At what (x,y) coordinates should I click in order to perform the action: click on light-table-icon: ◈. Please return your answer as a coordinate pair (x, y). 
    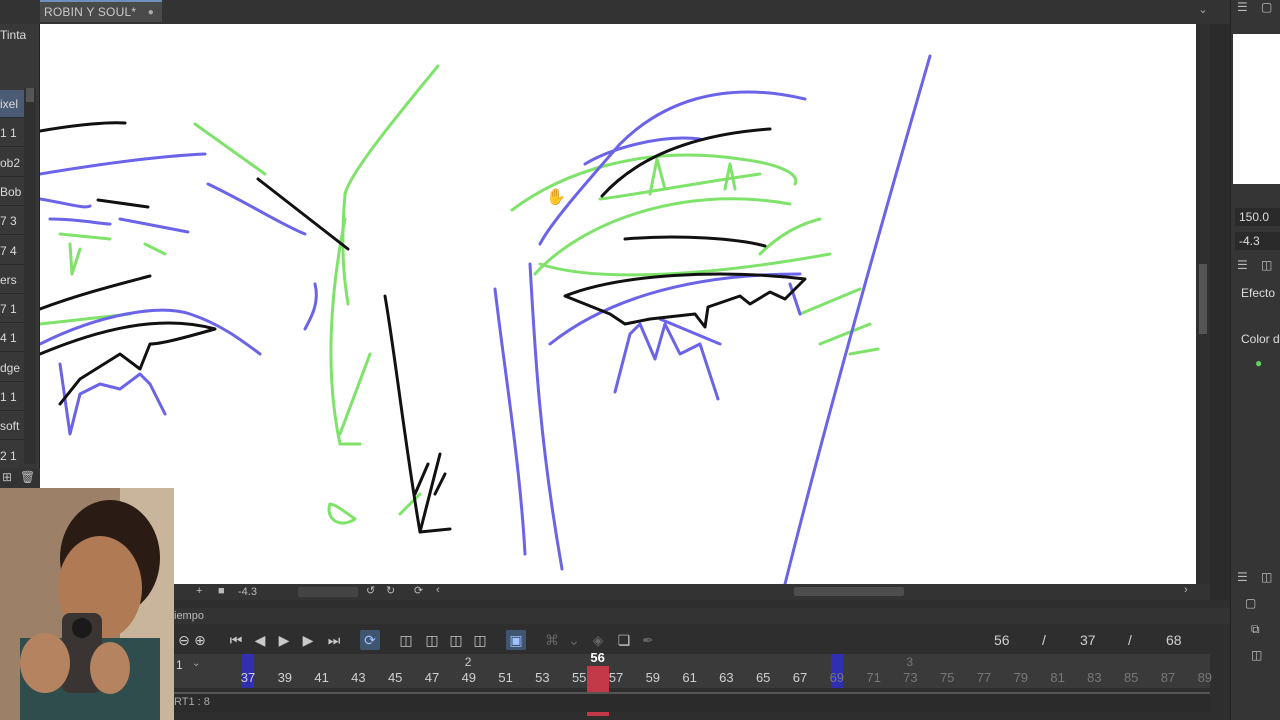
    Looking at the image, I should click on (598, 640).